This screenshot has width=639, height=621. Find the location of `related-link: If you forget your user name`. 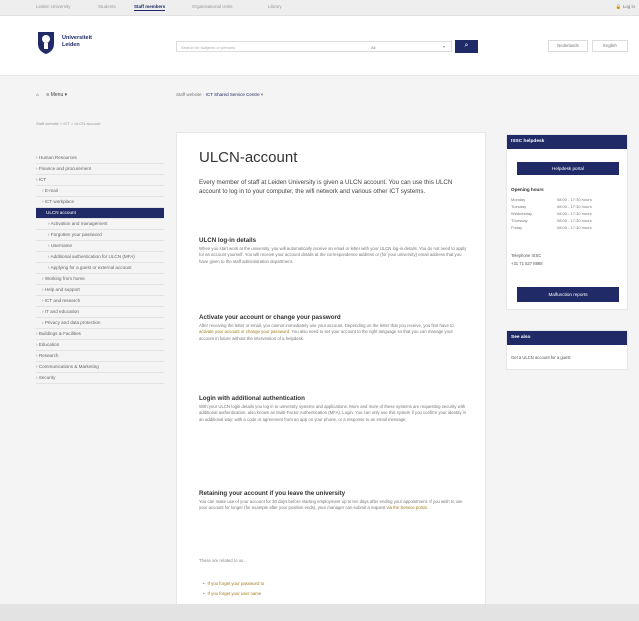

related-link: If you forget your user name is located at coordinates (232, 593).